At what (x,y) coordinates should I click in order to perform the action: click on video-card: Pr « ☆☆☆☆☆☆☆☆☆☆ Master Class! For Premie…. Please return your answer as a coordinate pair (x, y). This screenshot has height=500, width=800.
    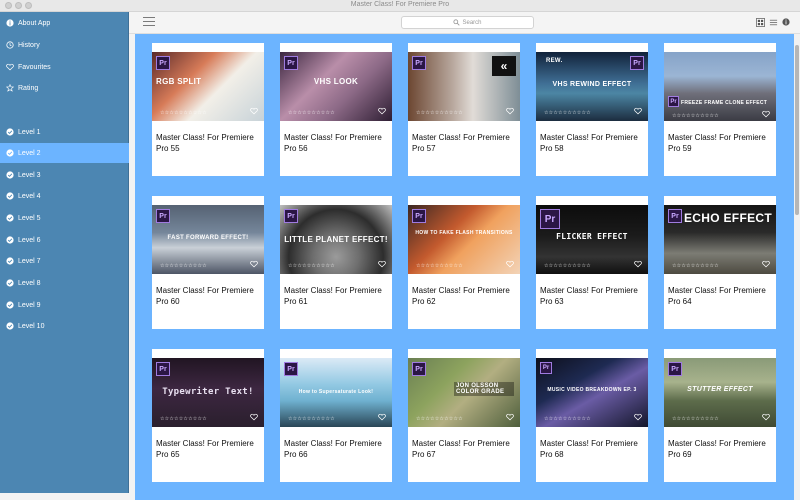
    Looking at the image, I should click on (464, 109).